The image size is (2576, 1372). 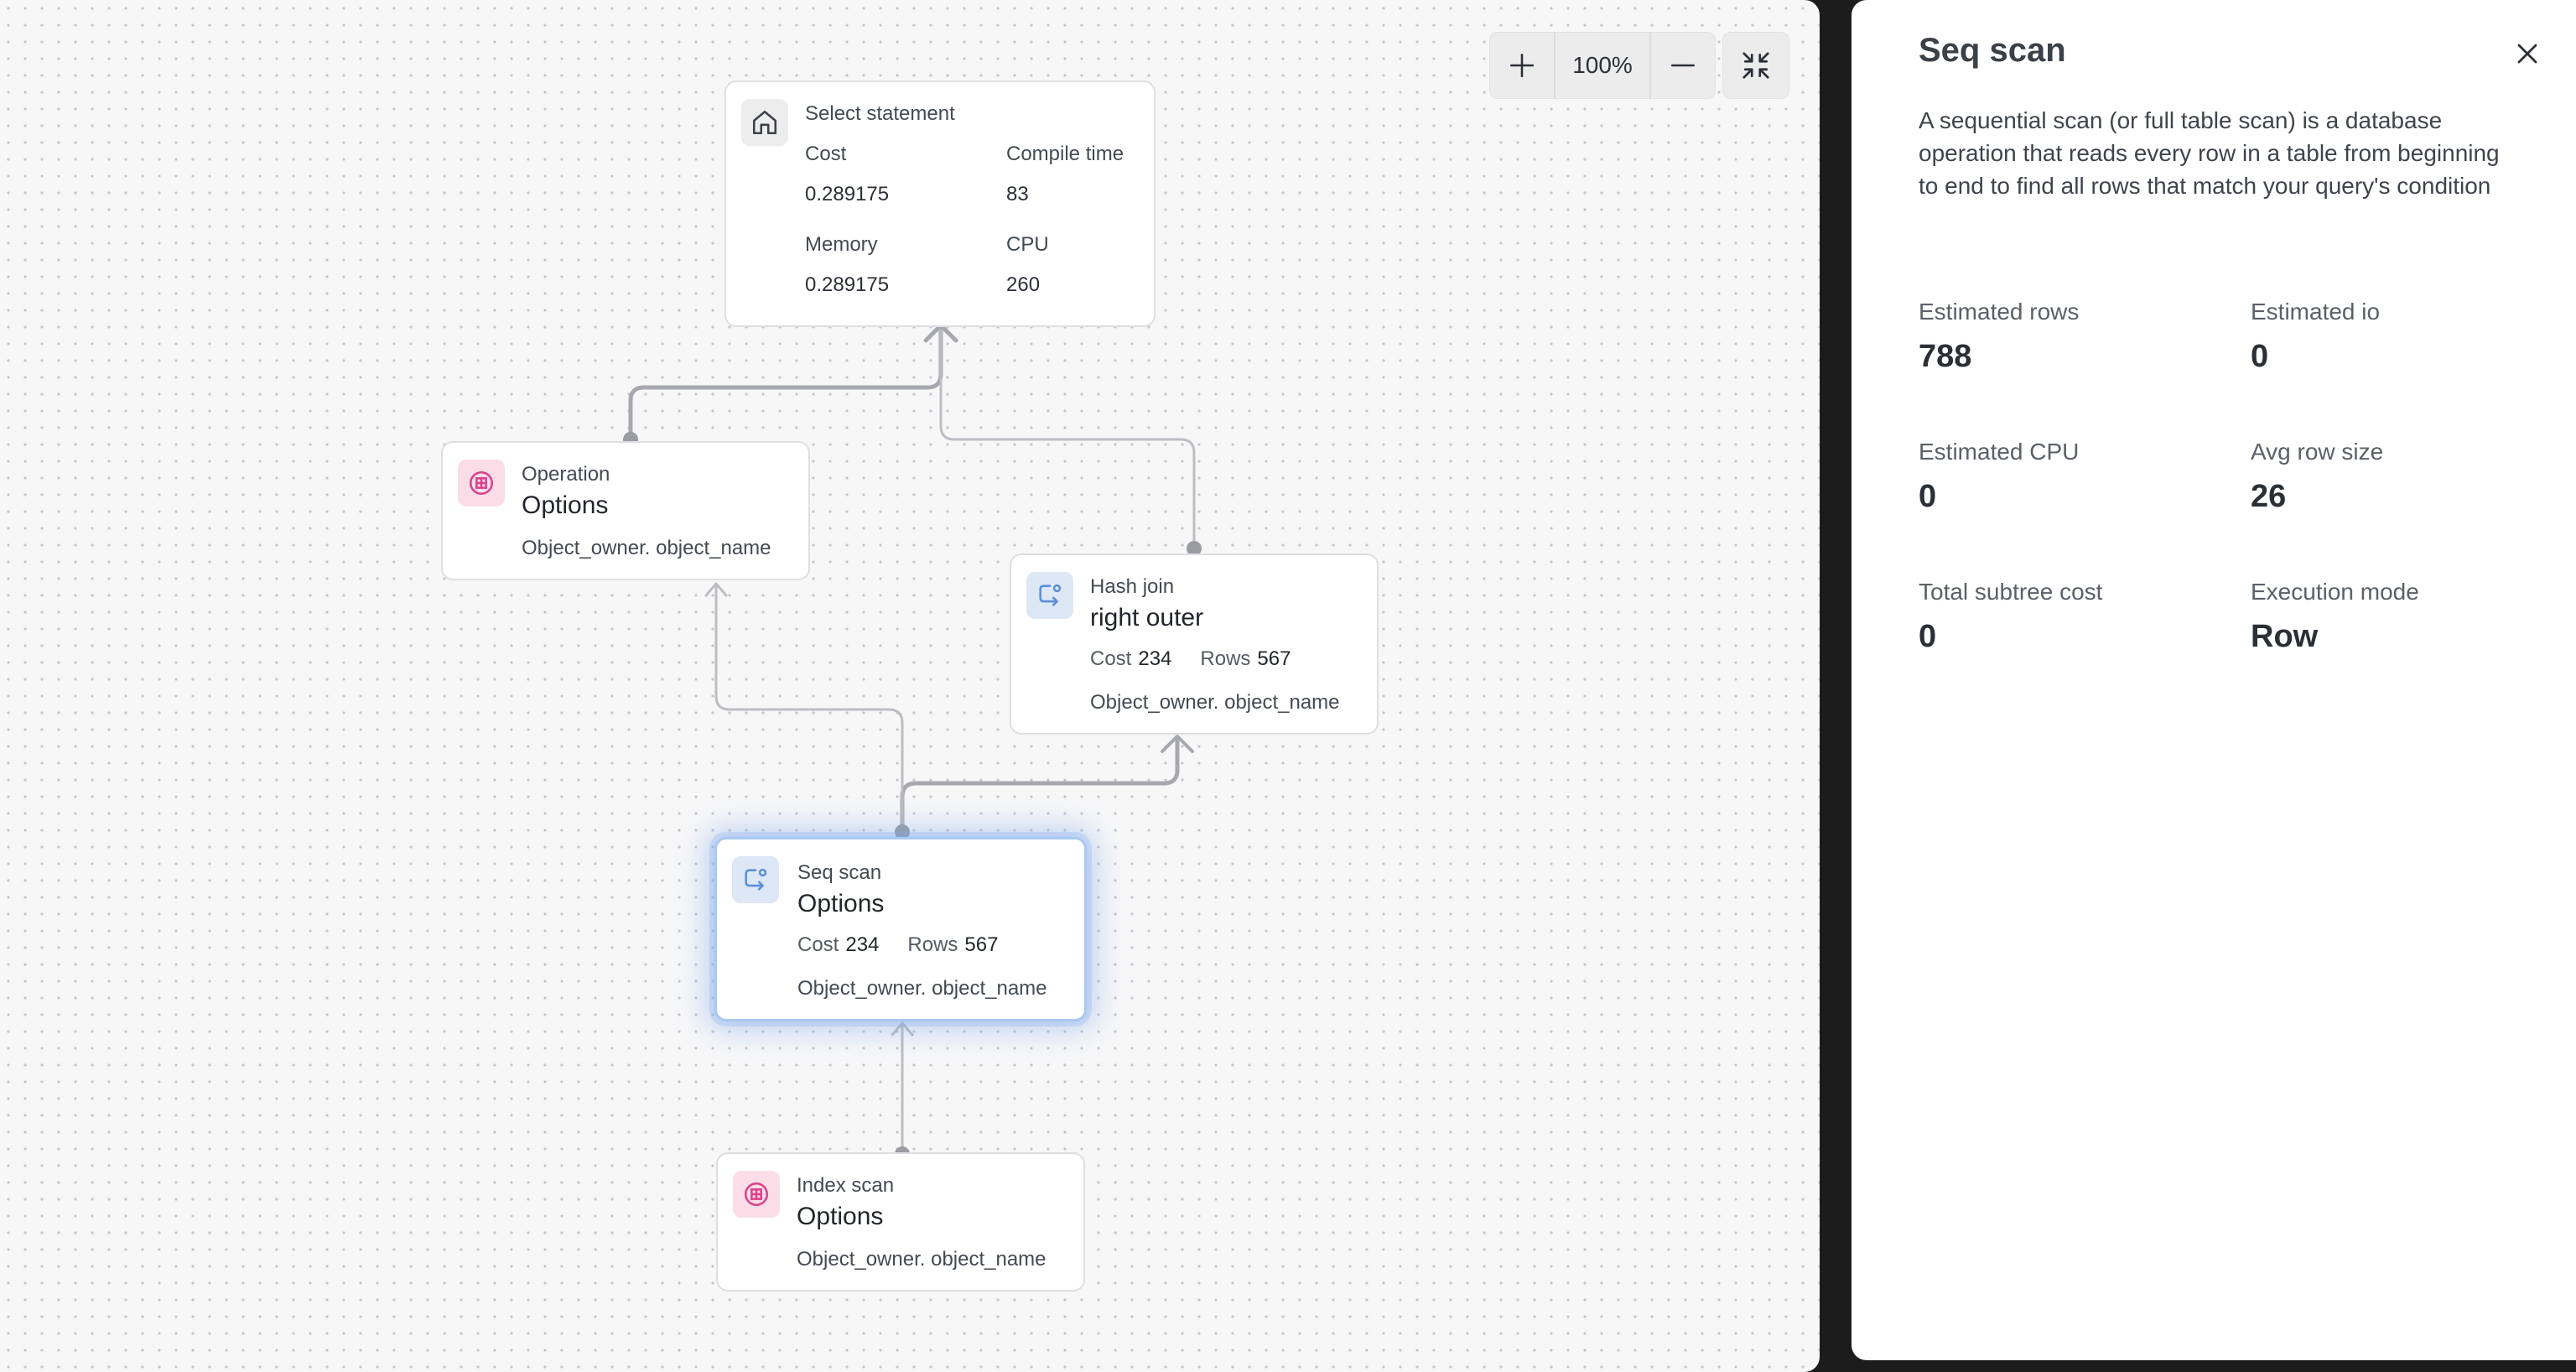 I want to click on plus-icon, so click(x=1522, y=65).